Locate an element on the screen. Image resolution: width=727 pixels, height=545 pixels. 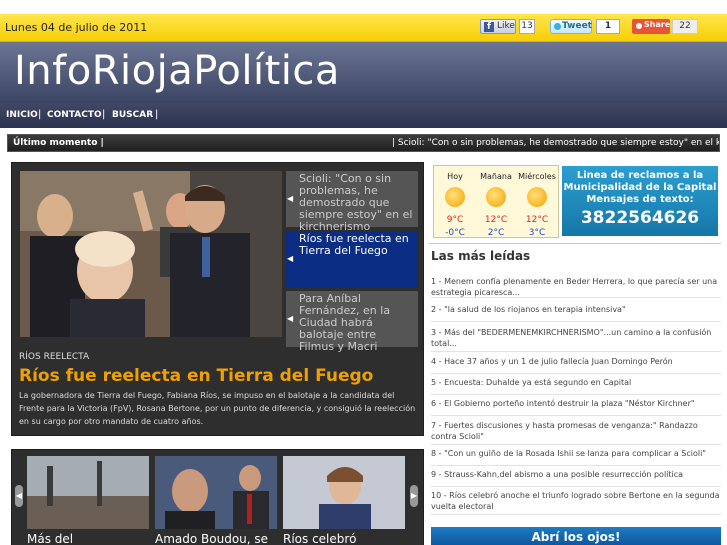
share-button: Share is located at coordinates (651, 26).